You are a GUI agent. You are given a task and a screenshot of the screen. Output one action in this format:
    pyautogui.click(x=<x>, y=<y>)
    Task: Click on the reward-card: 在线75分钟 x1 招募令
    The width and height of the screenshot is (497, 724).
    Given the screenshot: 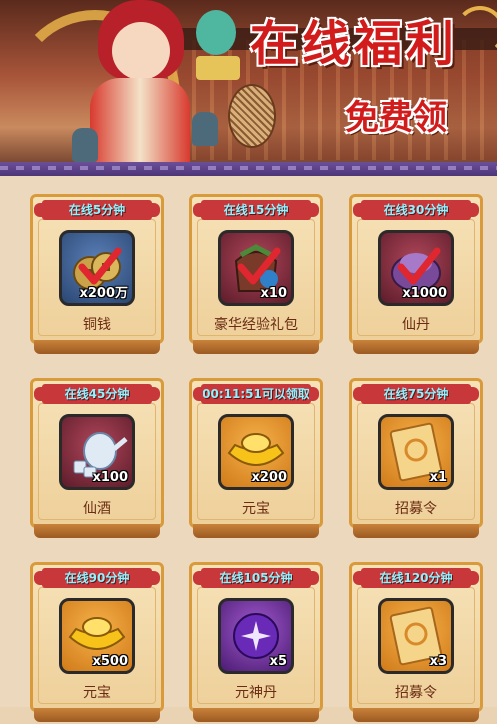 What is the action you would take?
    pyautogui.click(x=416, y=459)
    